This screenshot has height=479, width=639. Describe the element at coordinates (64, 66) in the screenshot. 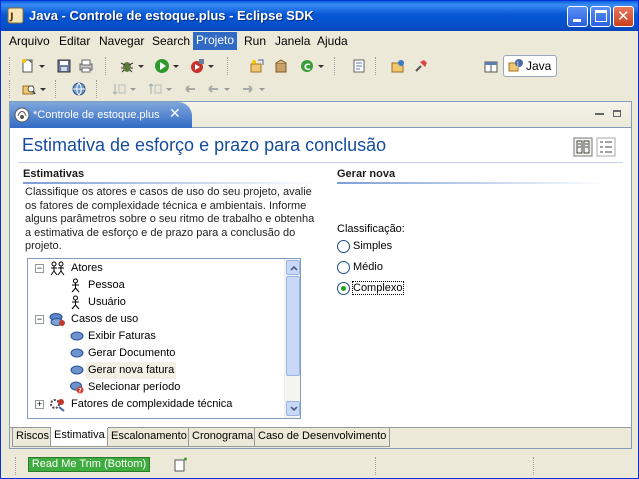

I see `save-icon` at that location.